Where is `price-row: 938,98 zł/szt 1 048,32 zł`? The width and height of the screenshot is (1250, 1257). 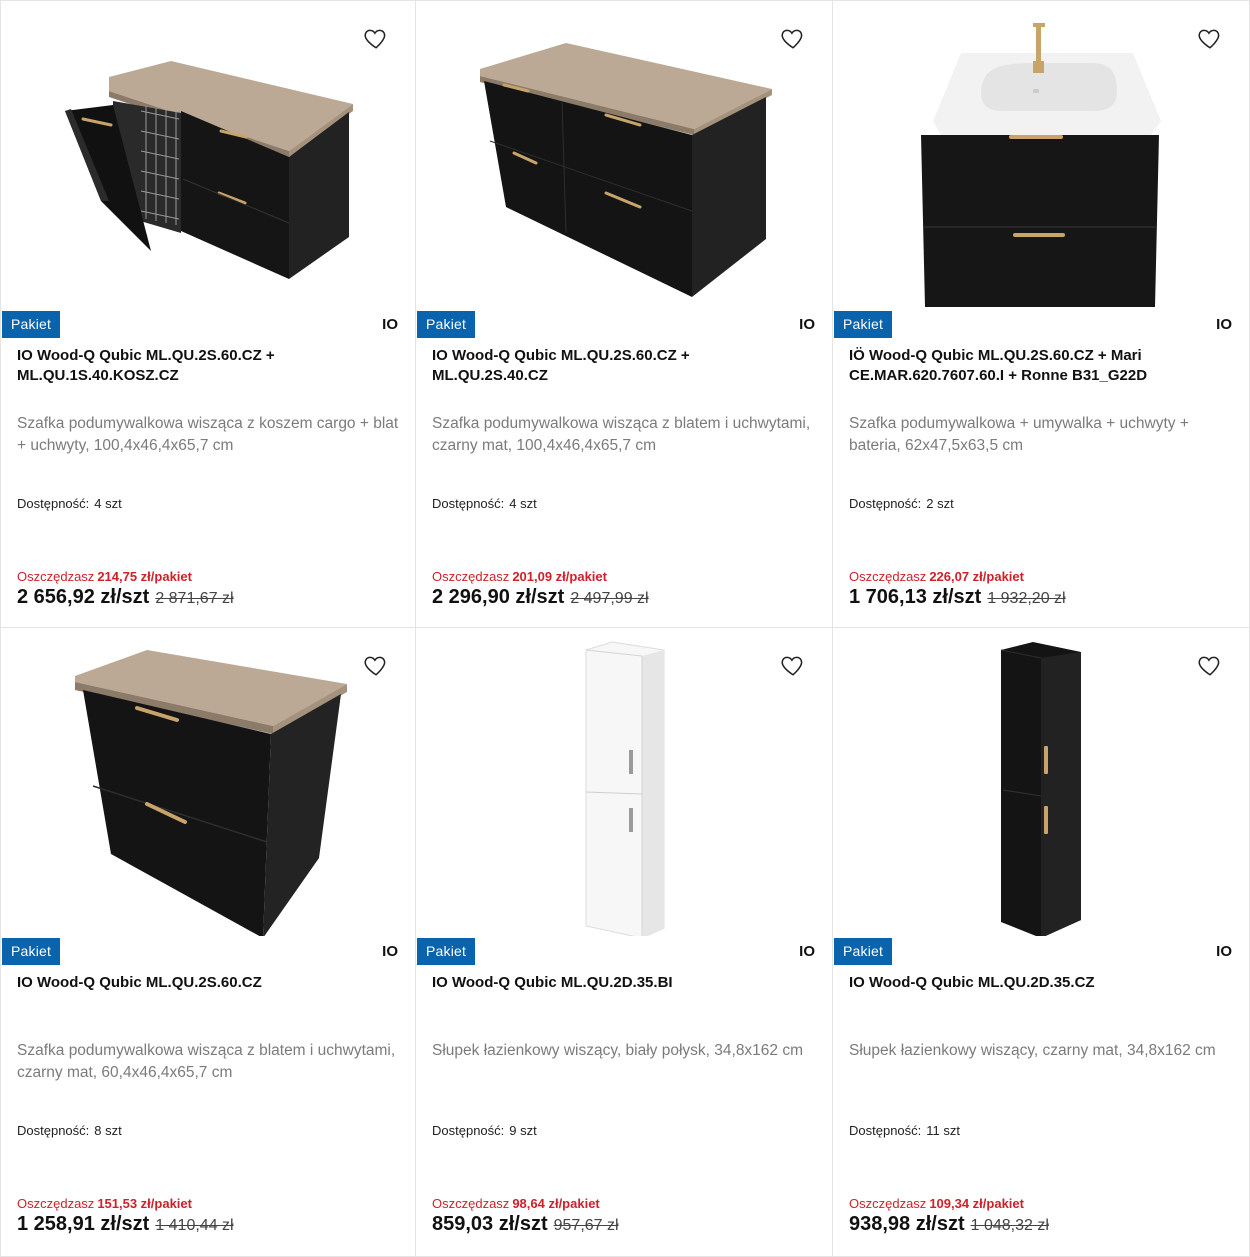 price-row: 938,98 zł/szt 1 048,32 zł is located at coordinates (949, 1224).